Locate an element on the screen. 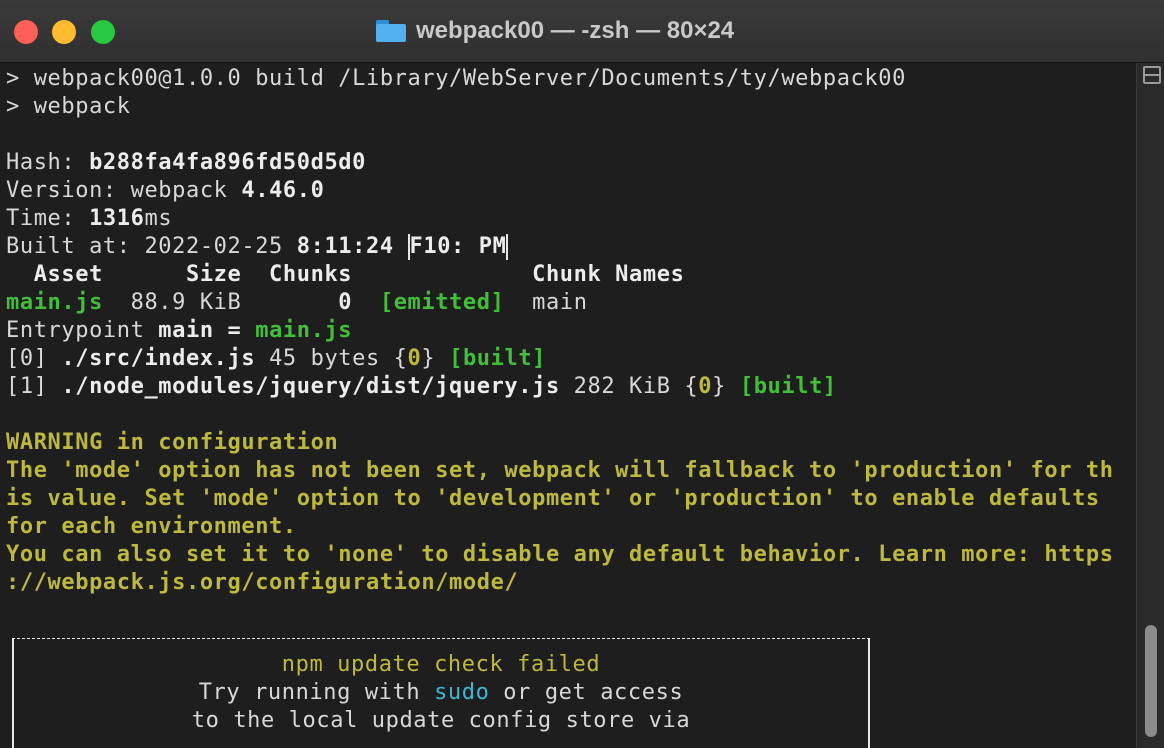  scrollbar-thumb is located at coordinates (1151, 681).